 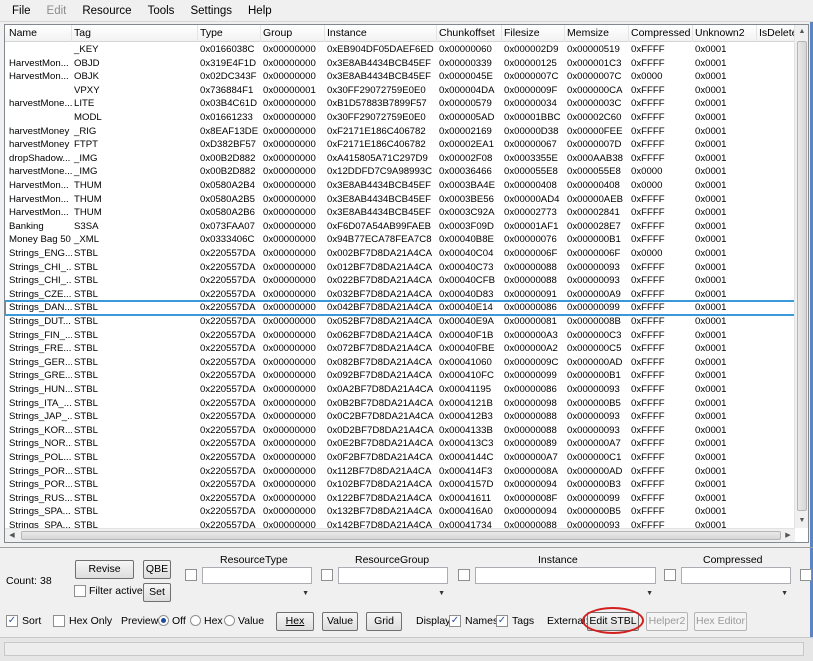 What do you see at coordinates (191, 575) in the screenshot?
I see `filter-resource-type-checkbox` at bounding box center [191, 575].